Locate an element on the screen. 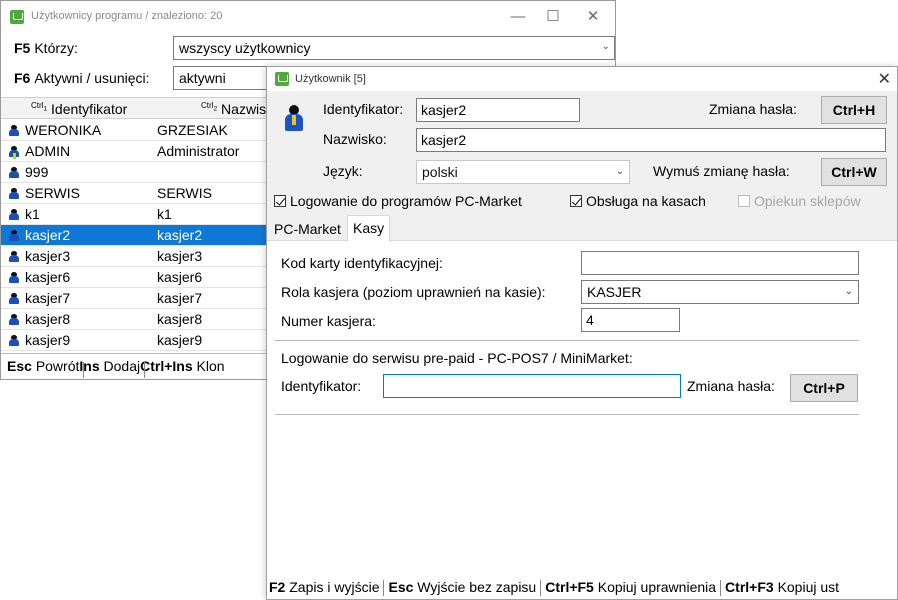 The image size is (898, 600). column-header-nazwisko: Ctrl2 Nazwis is located at coordinates (233, 109).